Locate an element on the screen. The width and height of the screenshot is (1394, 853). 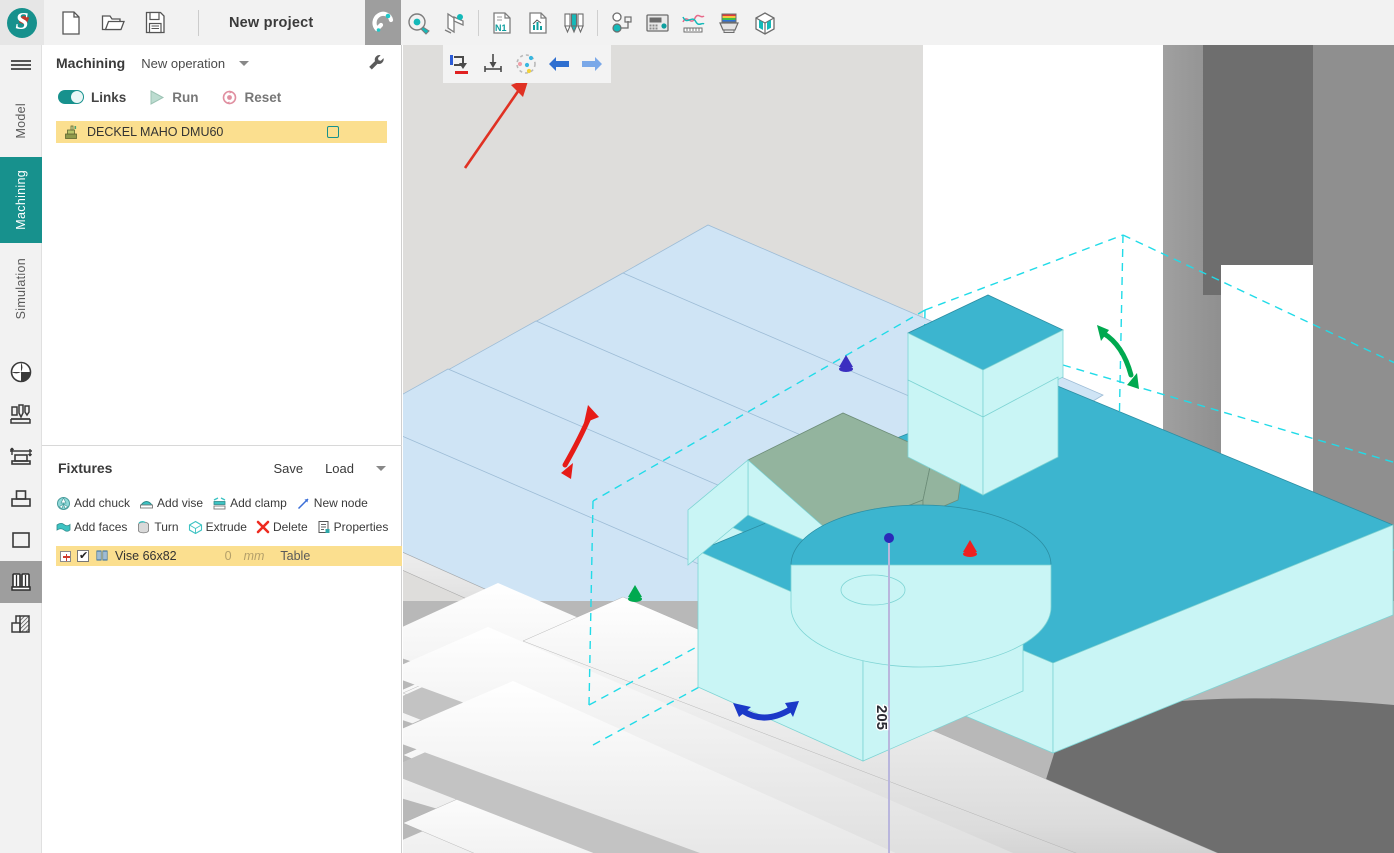
chevron-down-icon is located at coordinates (244, 63).